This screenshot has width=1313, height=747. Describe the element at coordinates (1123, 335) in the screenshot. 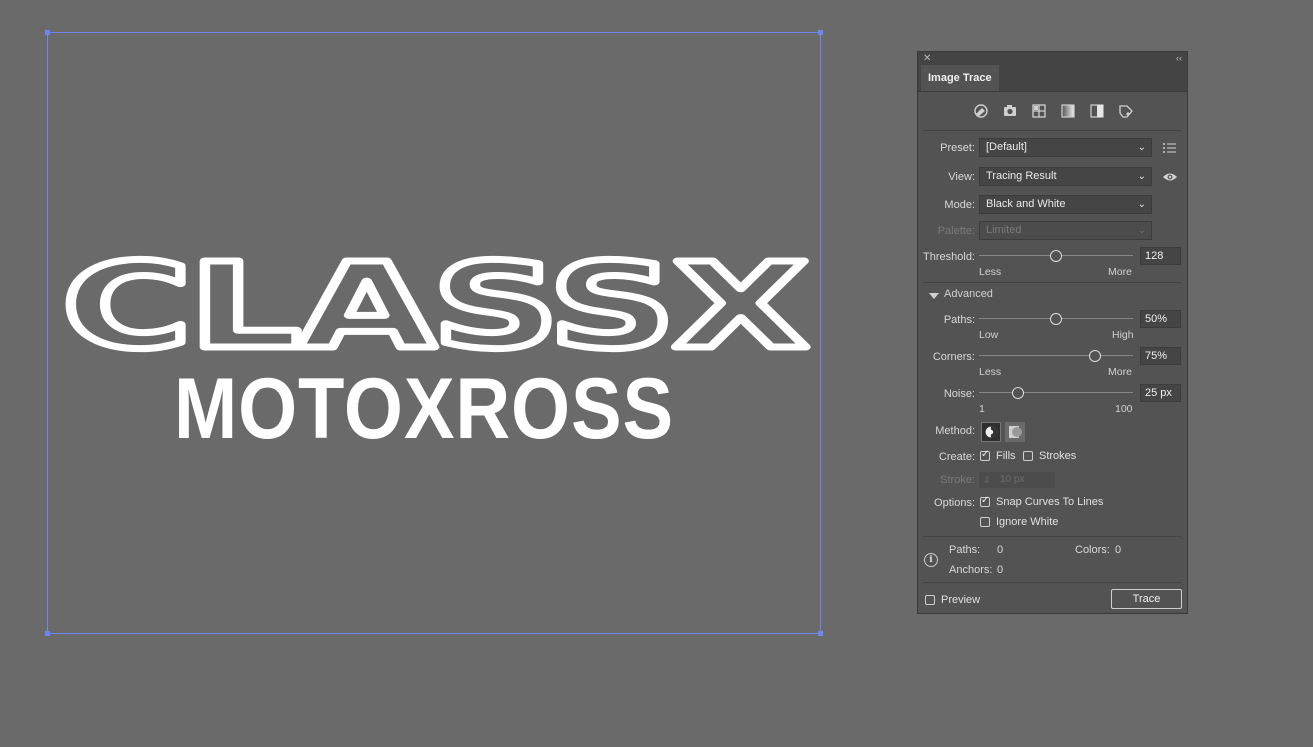

I see `paths-max-label: High` at that location.